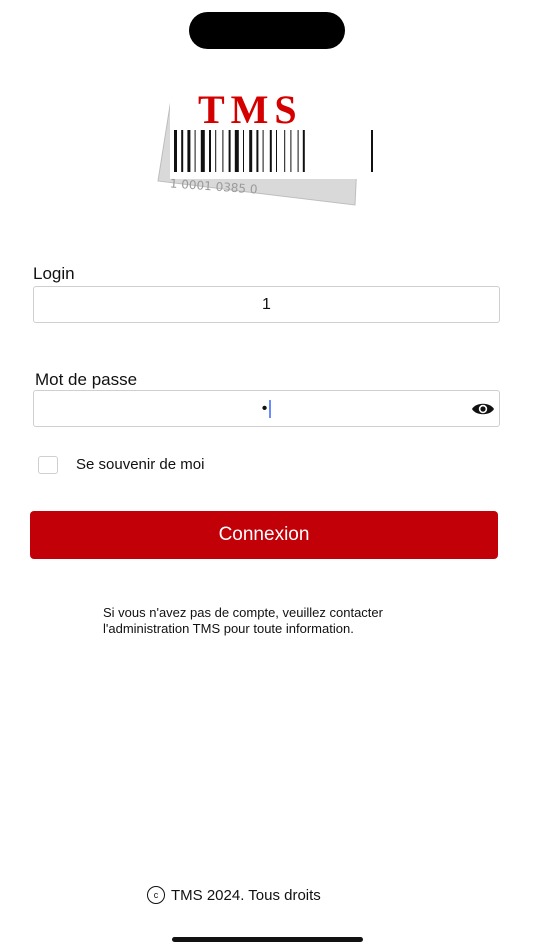  What do you see at coordinates (86, 379) in the screenshot?
I see `password-label: Mot de passe` at bounding box center [86, 379].